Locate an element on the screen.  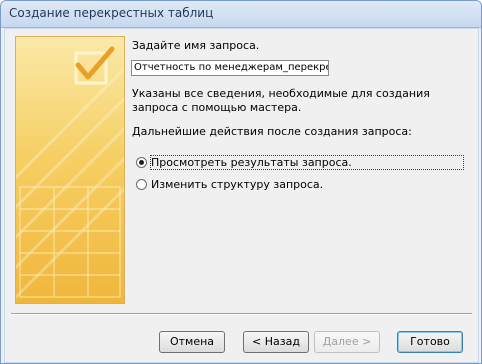
next-button: Далее > is located at coordinates (347, 342).